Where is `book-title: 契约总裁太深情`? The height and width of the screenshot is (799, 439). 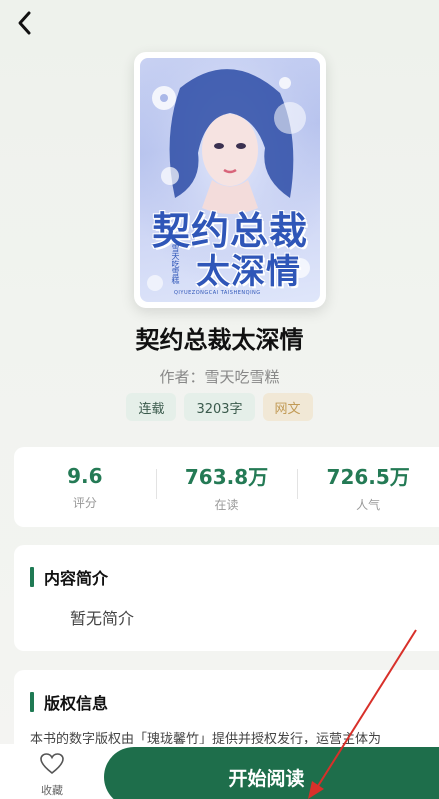 book-title: 契约总裁太深情 is located at coordinates (219, 340).